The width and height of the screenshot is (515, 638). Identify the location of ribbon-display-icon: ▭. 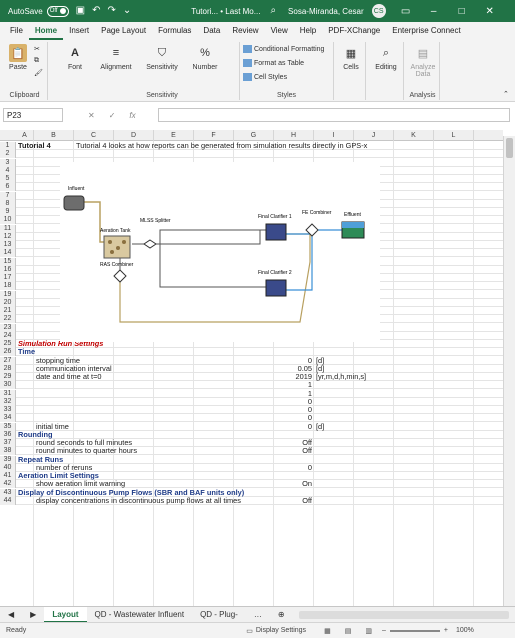
(406, 11).